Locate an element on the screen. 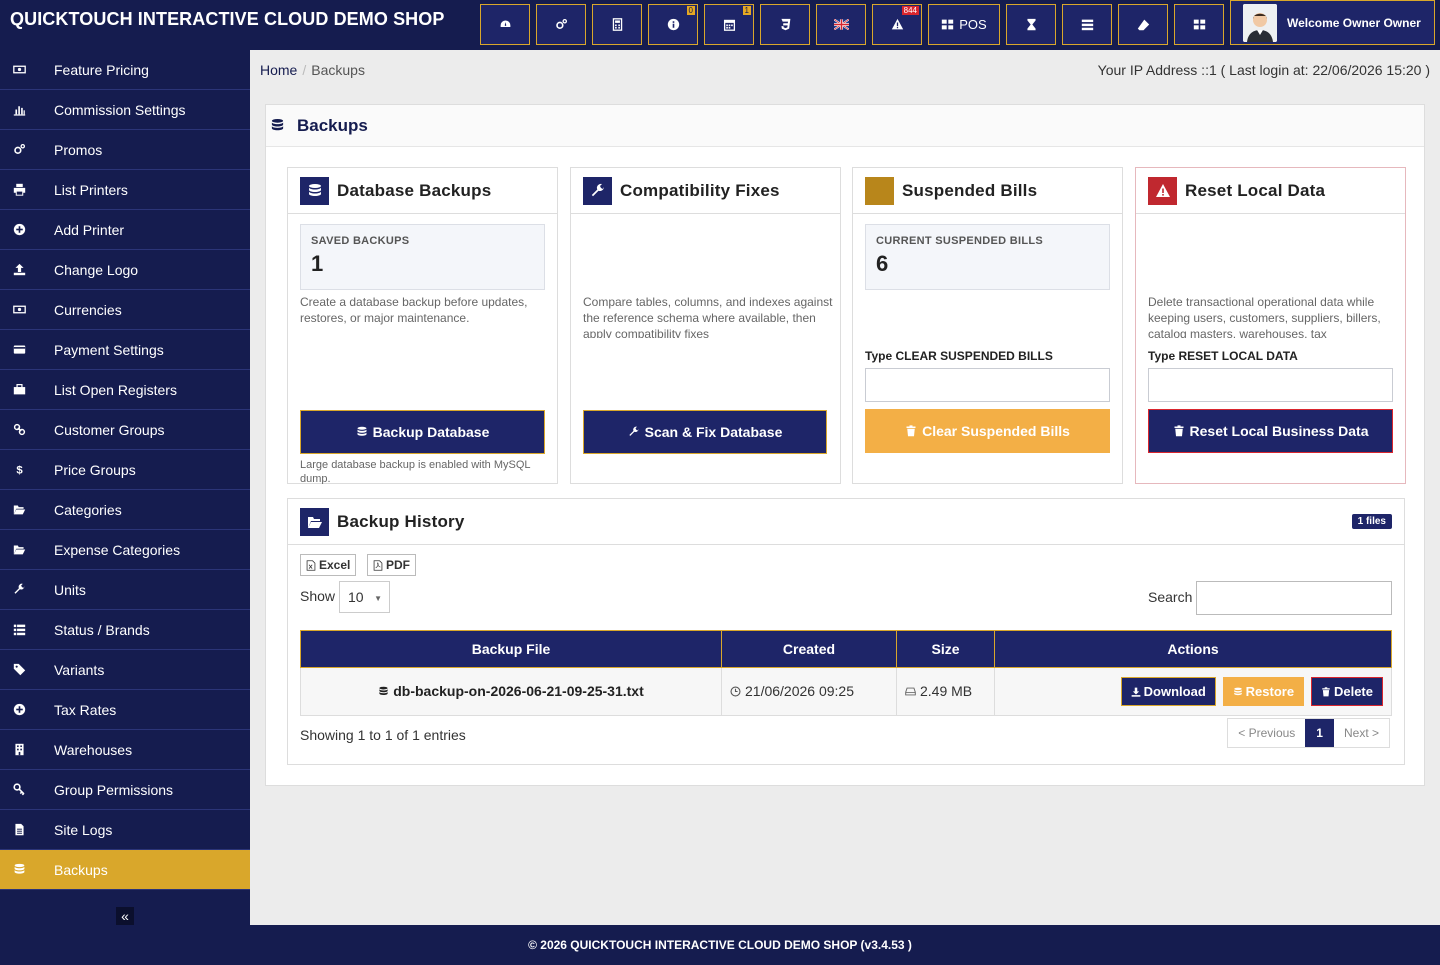  sidebar-item-label: Group Permissions is located at coordinates (114, 789).